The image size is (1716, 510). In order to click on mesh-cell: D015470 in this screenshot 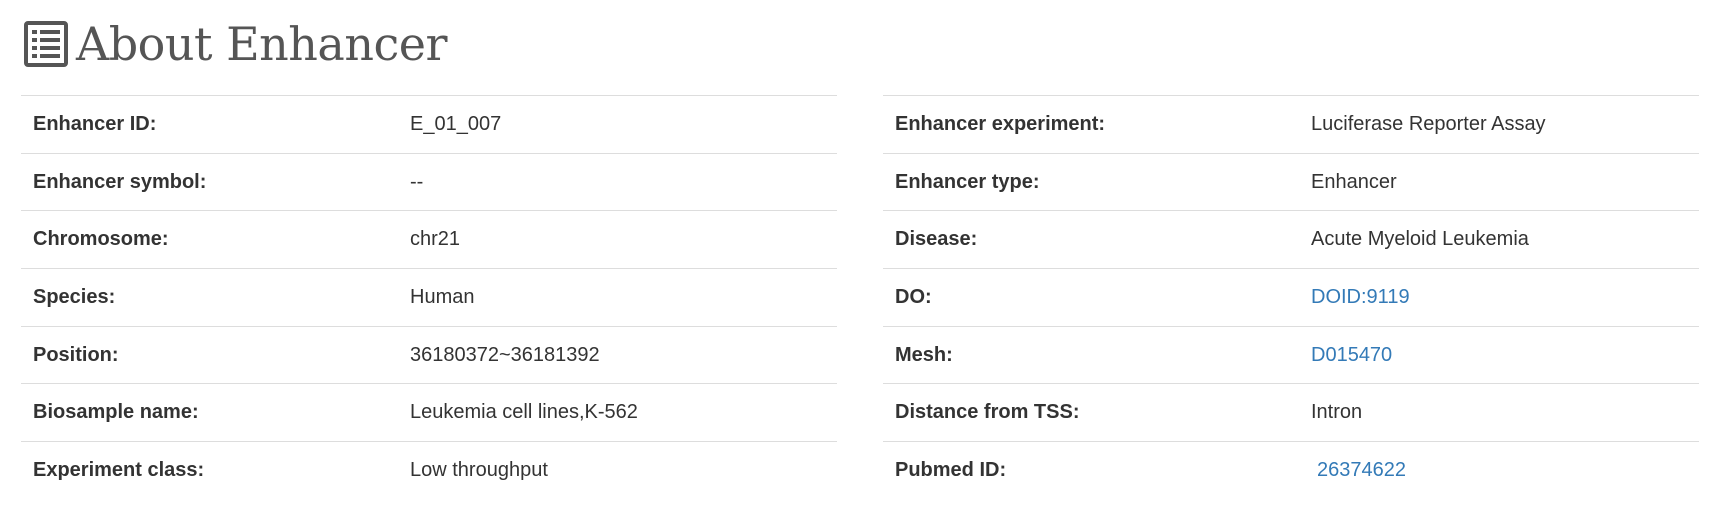, I will do `click(1499, 355)`.